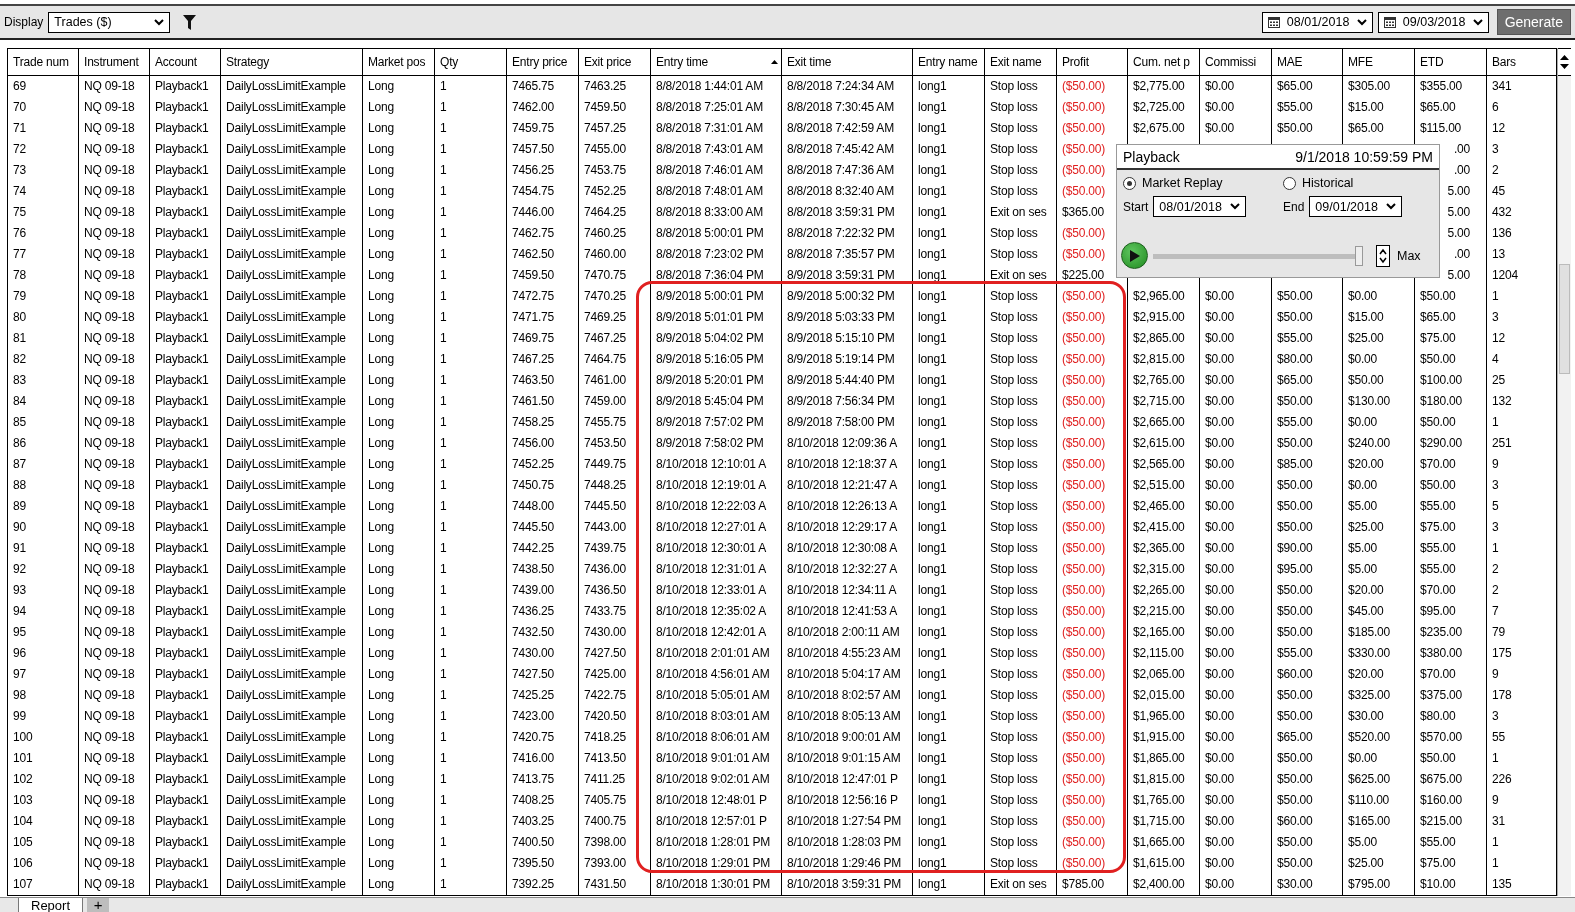  Describe the element at coordinates (1451, 128) in the screenshot. I see `table-cell: $115.00` at that location.